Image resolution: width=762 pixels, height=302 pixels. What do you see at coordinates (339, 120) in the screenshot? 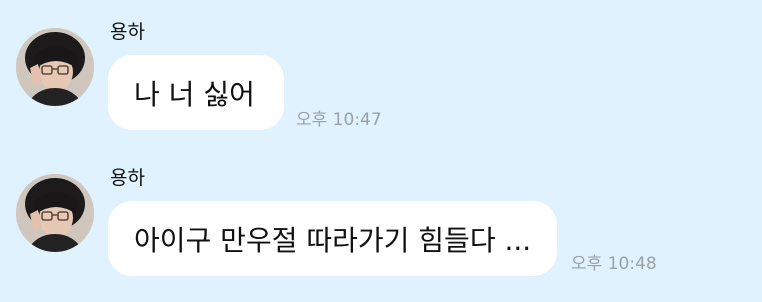
I see `message-timestamp: 오후 10:47` at bounding box center [339, 120].